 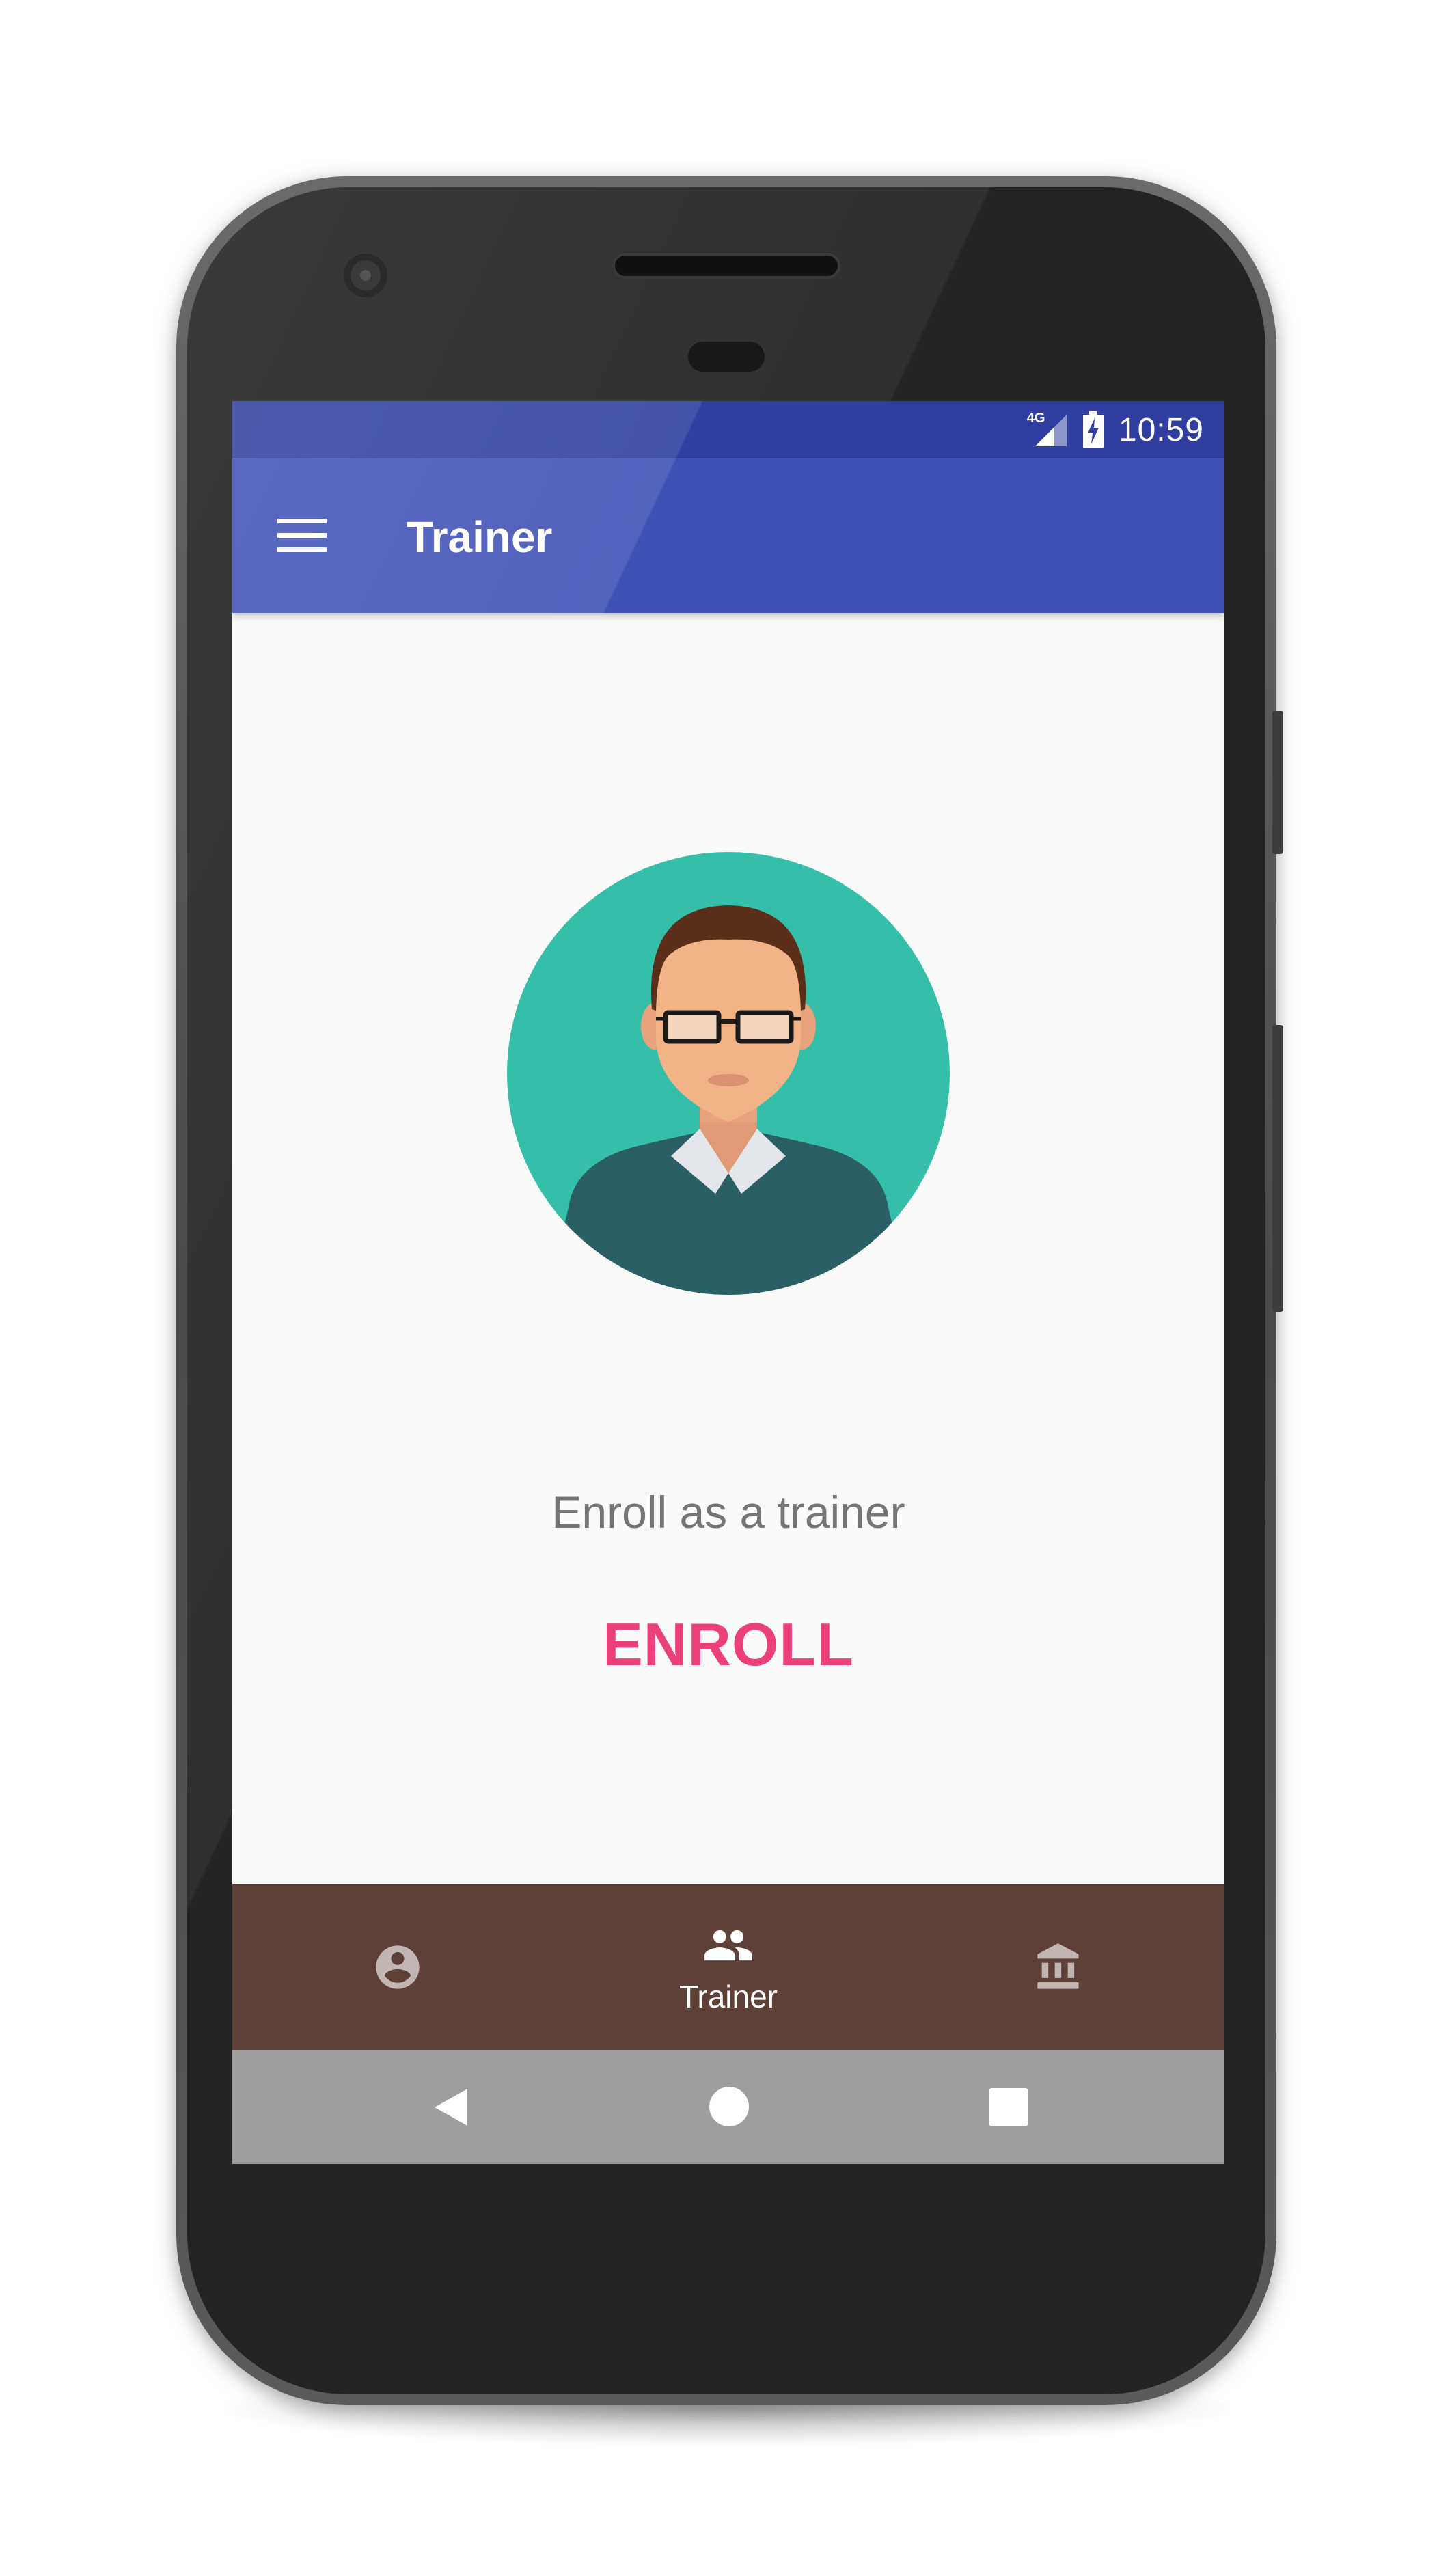 What do you see at coordinates (1277, 1168) in the screenshot?
I see `volume-button` at bounding box center [1277, 1168].